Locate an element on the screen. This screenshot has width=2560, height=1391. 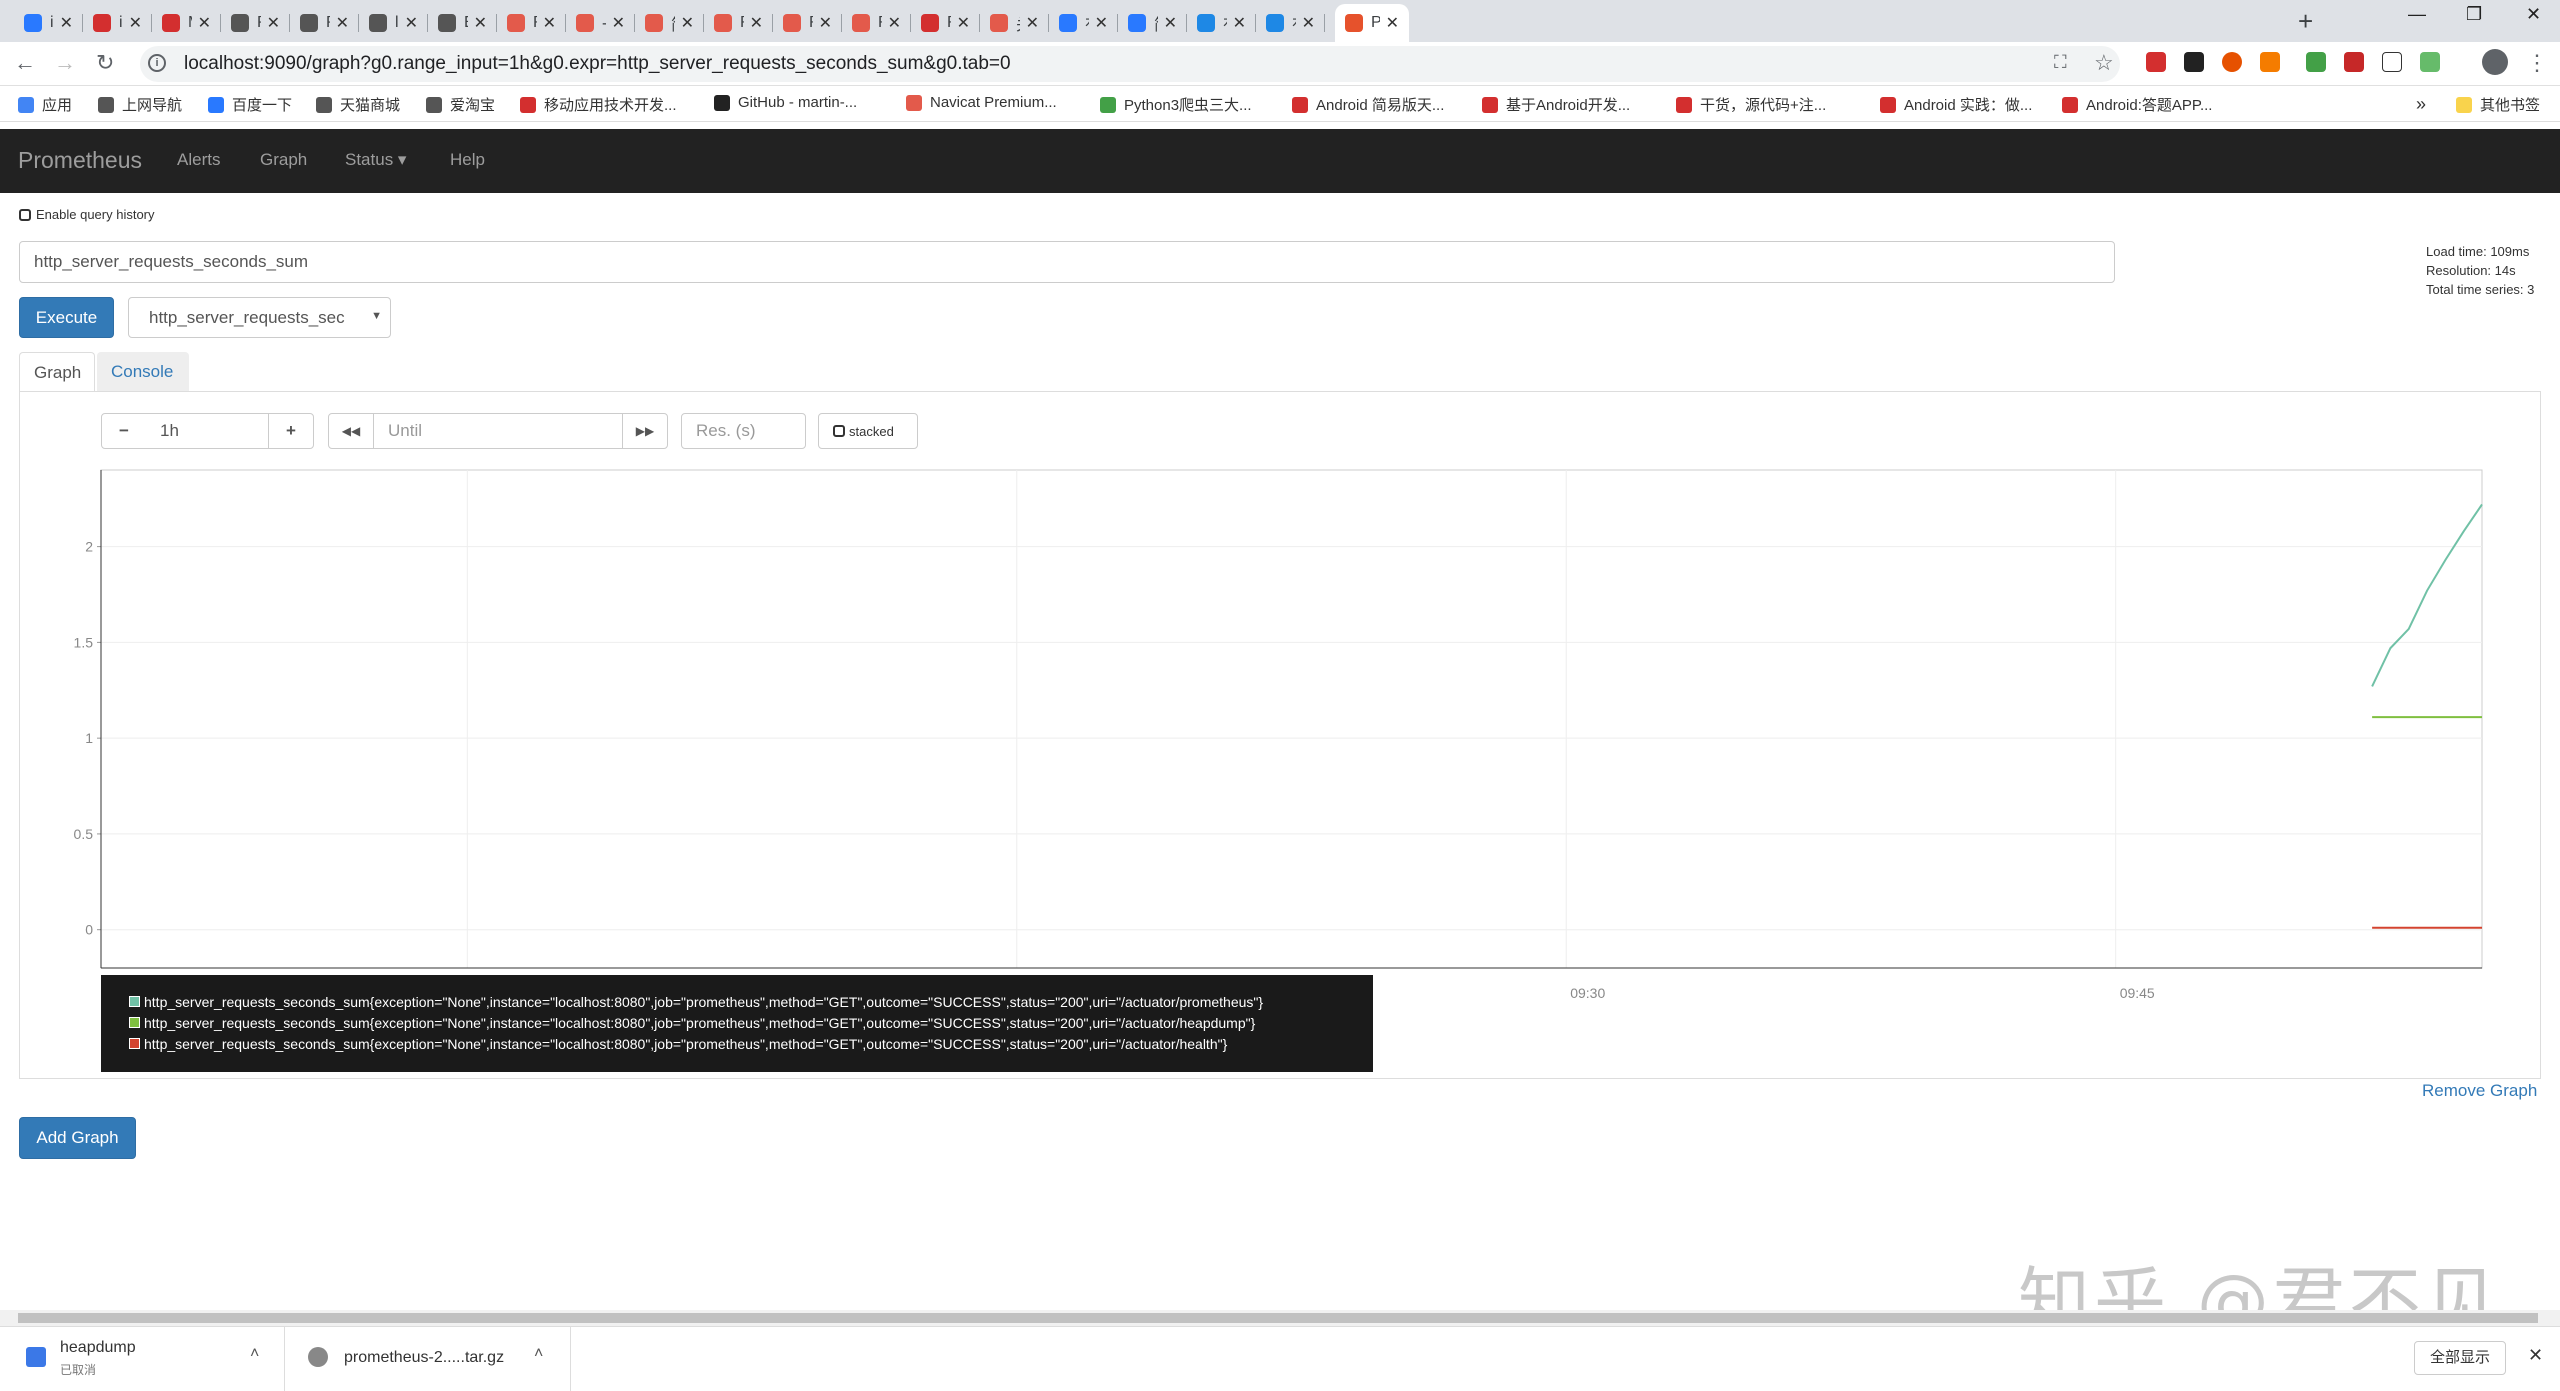
y-tick-label: 2 is located at coordinates (89, 547).